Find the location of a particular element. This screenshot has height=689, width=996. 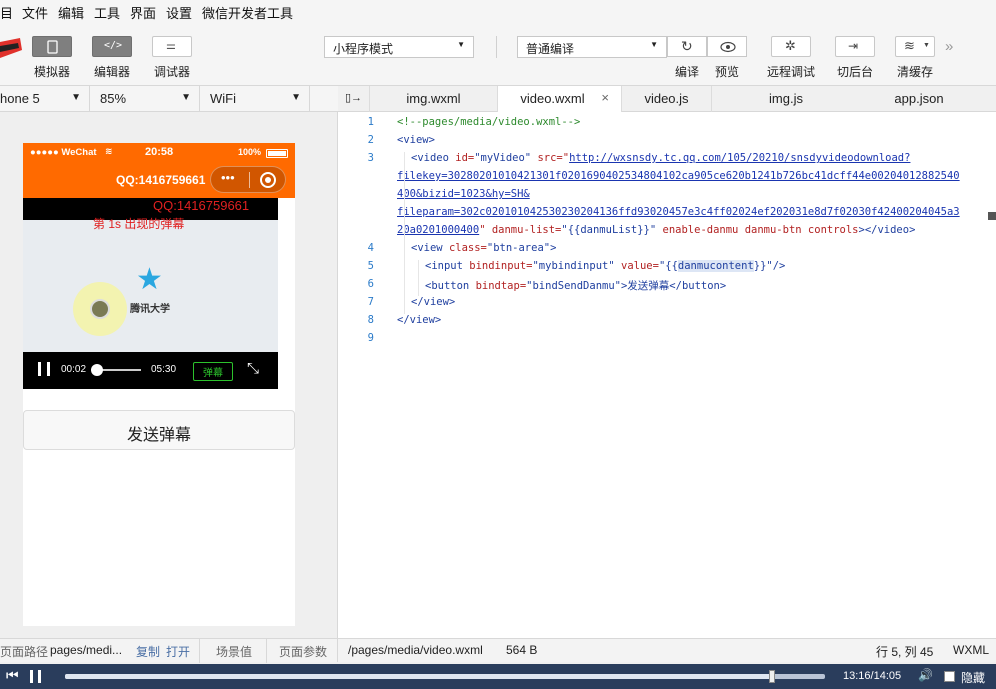

menu-item-tools: 工具 is located at coordinates (107, 12).